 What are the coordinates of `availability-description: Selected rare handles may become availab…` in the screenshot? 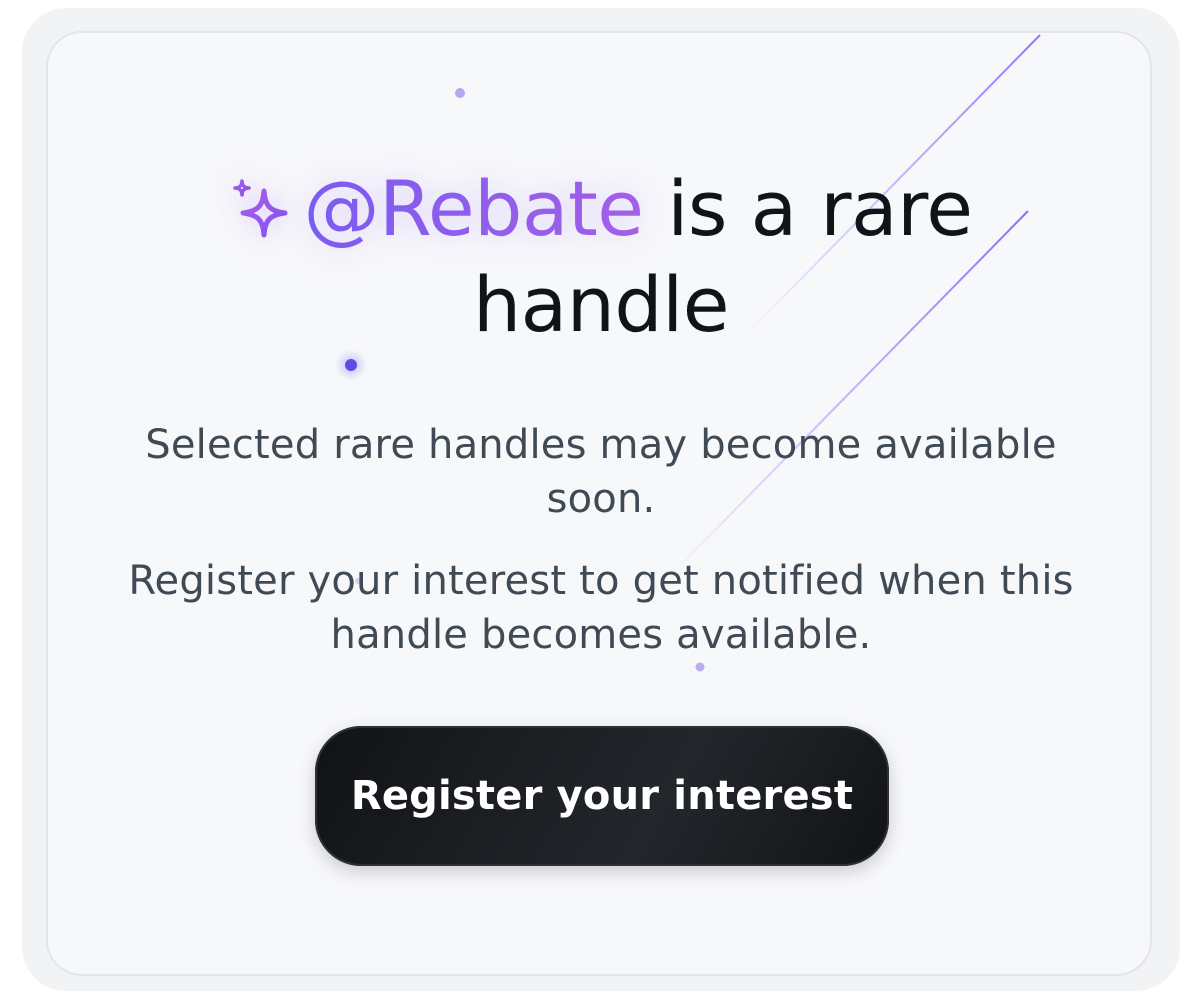 It's located at (601, 472).